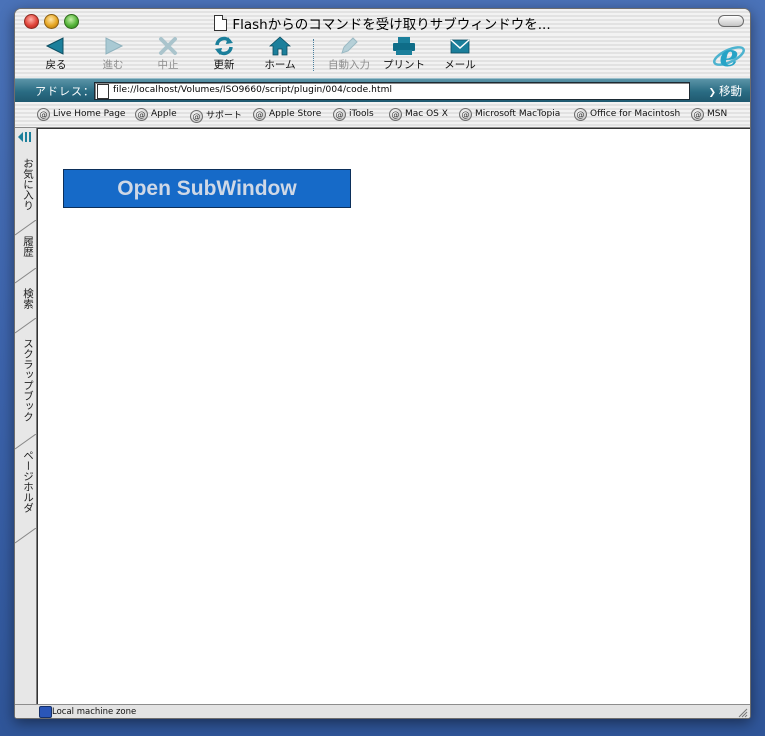 The image size is (765, 736). I want to click on back-arrow-icon, so click(54, 46).